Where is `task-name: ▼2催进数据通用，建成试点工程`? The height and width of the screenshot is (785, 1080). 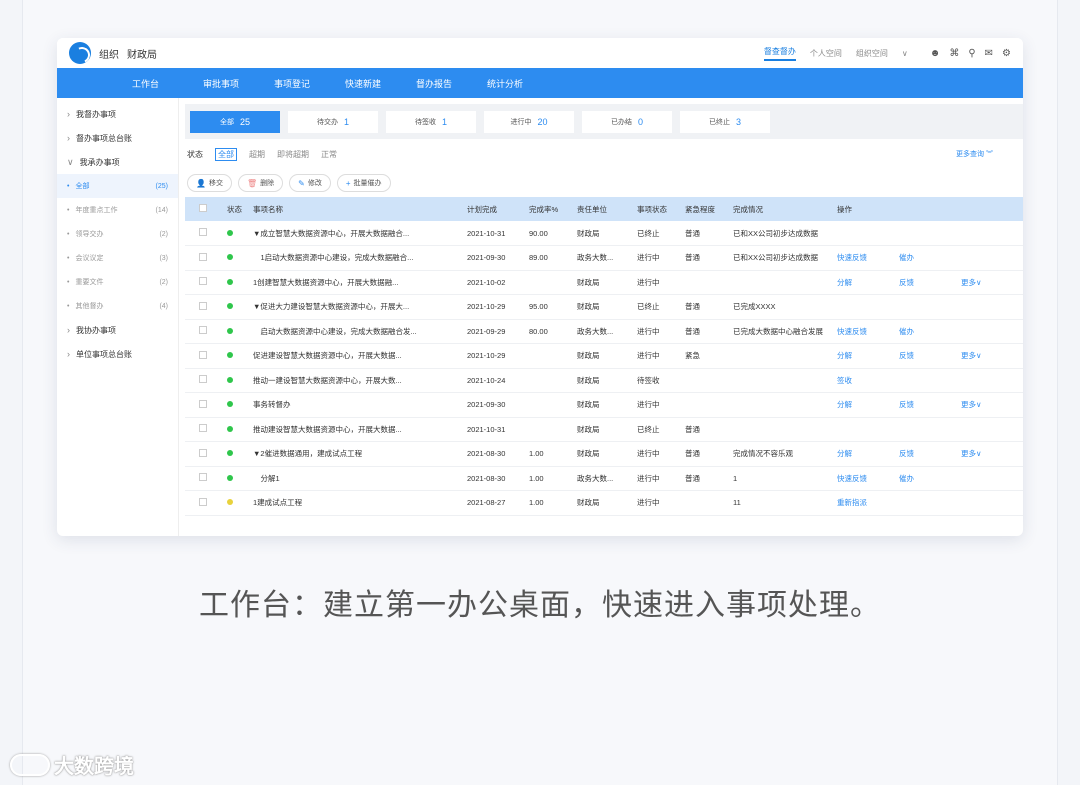 task-name: ▼2催进数据通用，建成试点工程 is located at coordinates (356, 454).